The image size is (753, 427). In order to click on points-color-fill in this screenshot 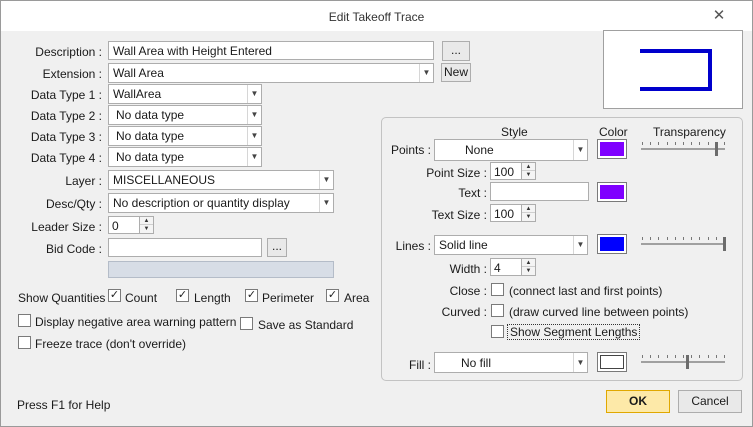, I will do `click(612, 149)`.